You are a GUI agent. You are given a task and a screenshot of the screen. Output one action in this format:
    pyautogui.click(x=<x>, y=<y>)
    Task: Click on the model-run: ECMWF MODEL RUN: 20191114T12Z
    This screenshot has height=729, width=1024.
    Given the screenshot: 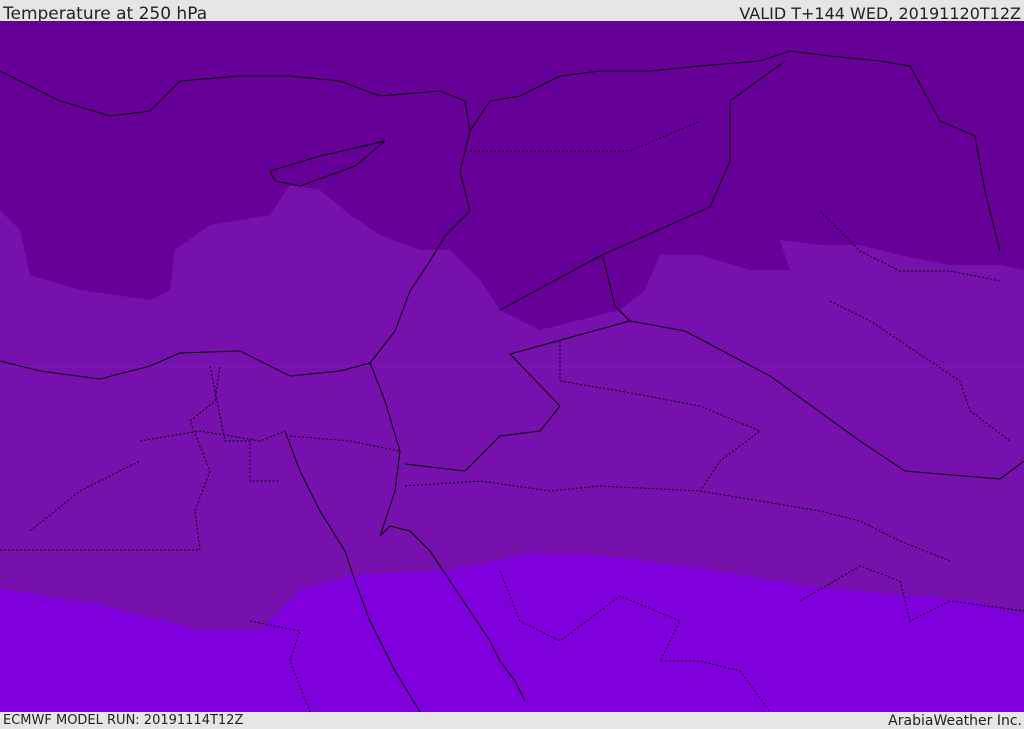 What is the action you would take?
    pyautogui.click(x=123, y=720)
    